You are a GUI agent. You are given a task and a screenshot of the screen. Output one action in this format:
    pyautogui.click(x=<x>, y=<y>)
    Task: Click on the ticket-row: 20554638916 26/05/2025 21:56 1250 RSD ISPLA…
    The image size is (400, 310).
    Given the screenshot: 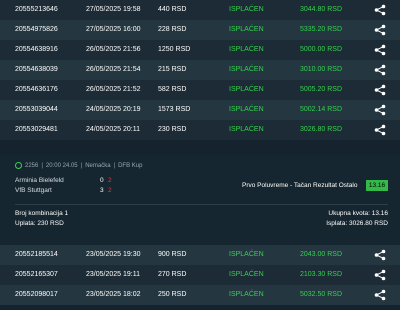 What is the action you would take?
    pyautogui.click(x=200, y=50)
    